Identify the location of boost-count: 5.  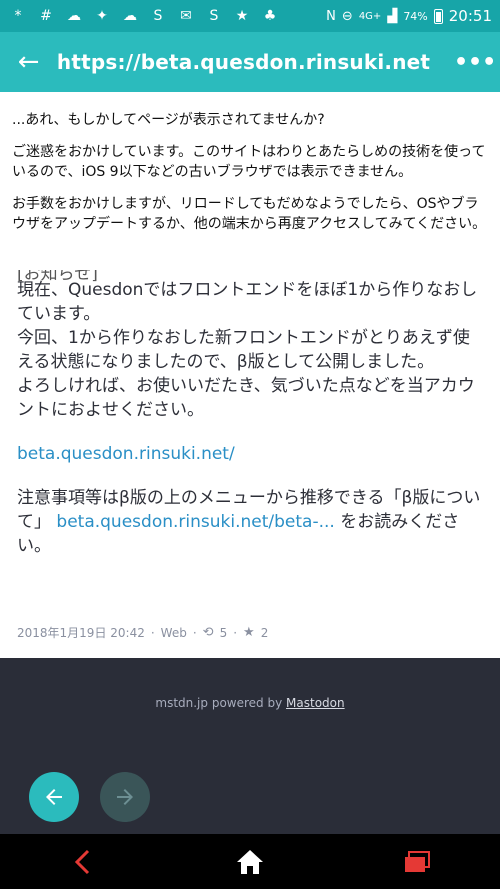
(223, 632).